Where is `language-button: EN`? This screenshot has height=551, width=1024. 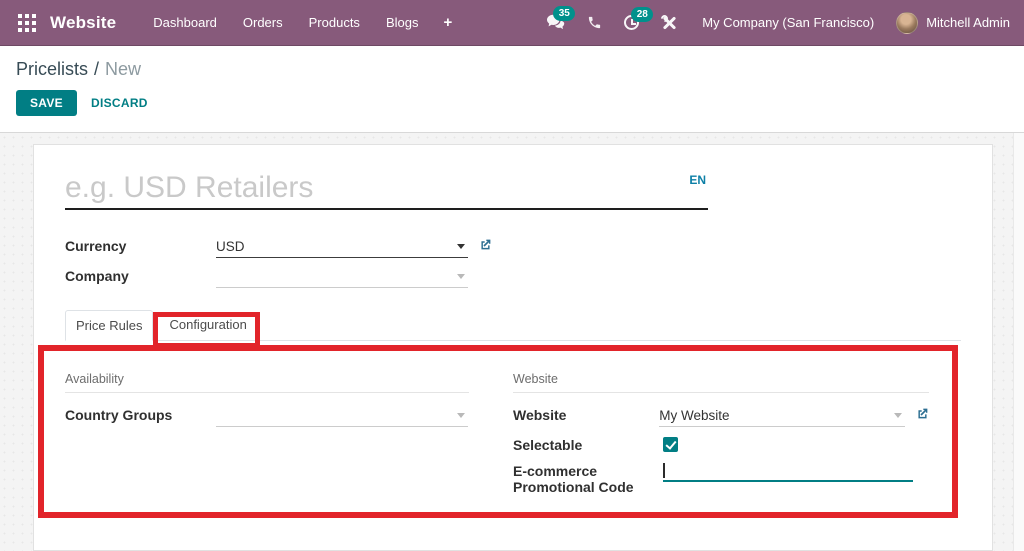
language-button: EN is located at coordinates (697, 180).